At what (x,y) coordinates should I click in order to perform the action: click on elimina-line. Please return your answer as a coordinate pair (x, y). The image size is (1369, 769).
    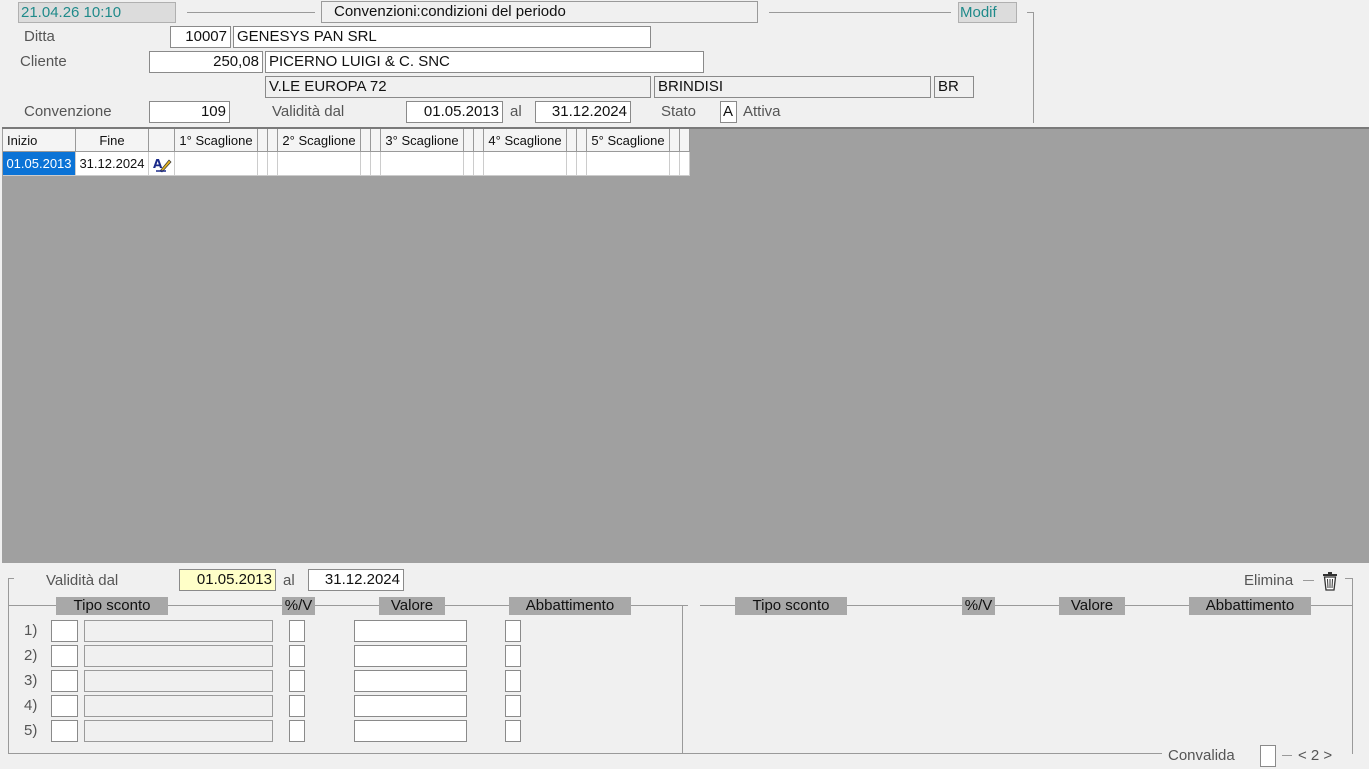
    Looking at the image, I should click on (1308, 580).